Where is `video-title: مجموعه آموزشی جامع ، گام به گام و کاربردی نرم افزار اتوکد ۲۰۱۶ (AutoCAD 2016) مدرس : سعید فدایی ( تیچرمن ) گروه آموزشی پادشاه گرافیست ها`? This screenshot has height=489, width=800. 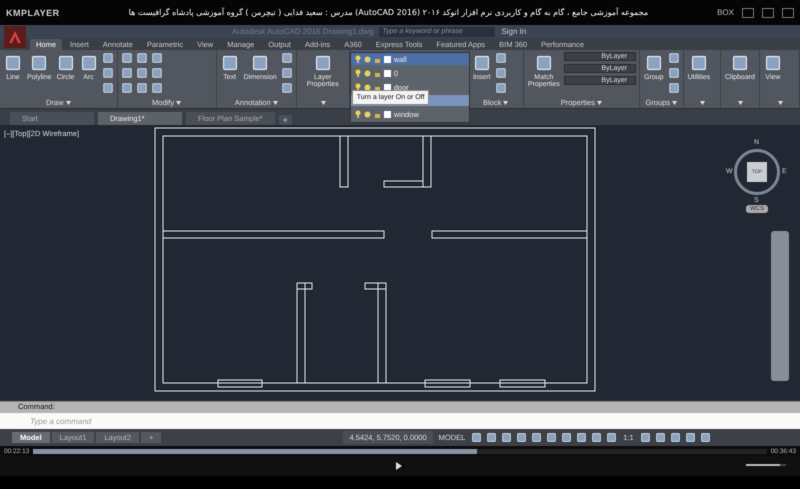
video-title: مجموعه آموزشی جامع ، گام به گام و کاربردی نرم افزار اتوکد ۲۰۱۶ (AutoCAD 2016) مدرس : سعید فدایی ( تیچرمن ) گروه آموزشی پادشاه گرافیست ها is located at coordinates (389, 12).